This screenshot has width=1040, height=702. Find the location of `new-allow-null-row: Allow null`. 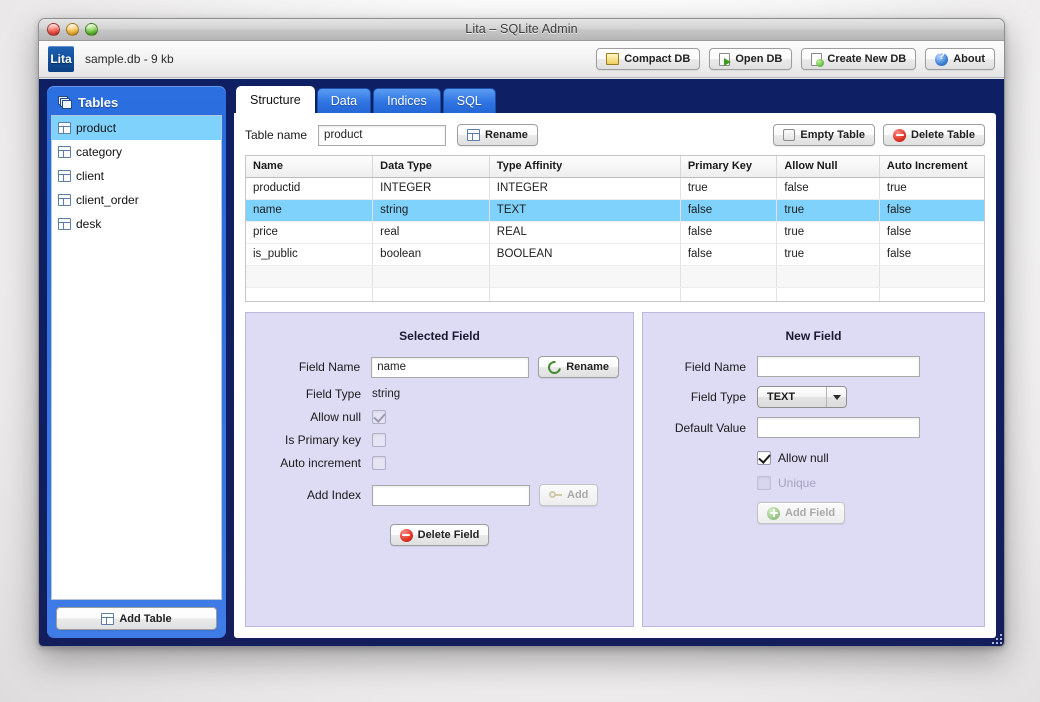

new-allow-null-row: Allow null is located at coordinates (813, 458).